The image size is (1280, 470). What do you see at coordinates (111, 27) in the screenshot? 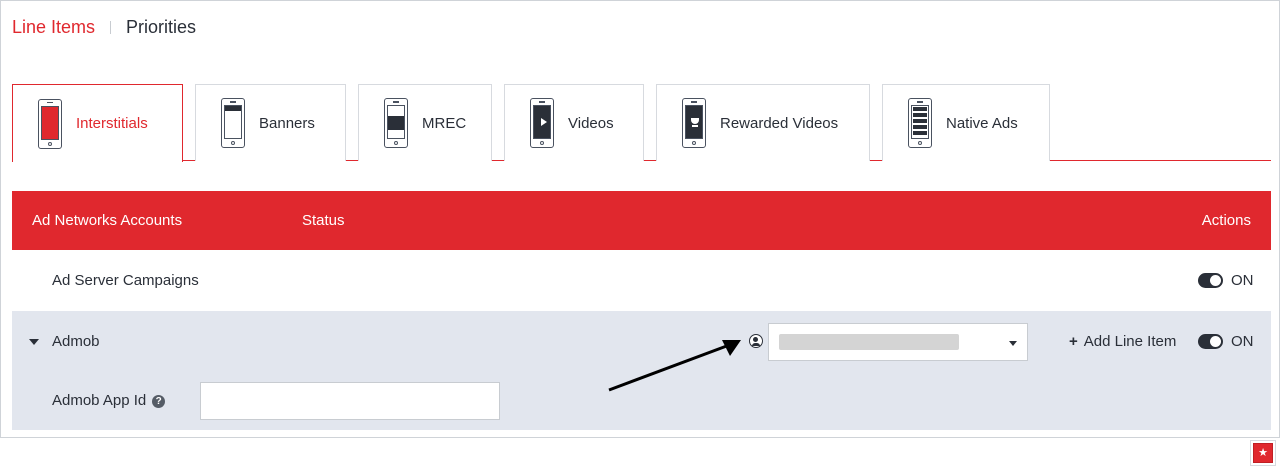
I see `nav-divider` at bounding box center [111, 27].